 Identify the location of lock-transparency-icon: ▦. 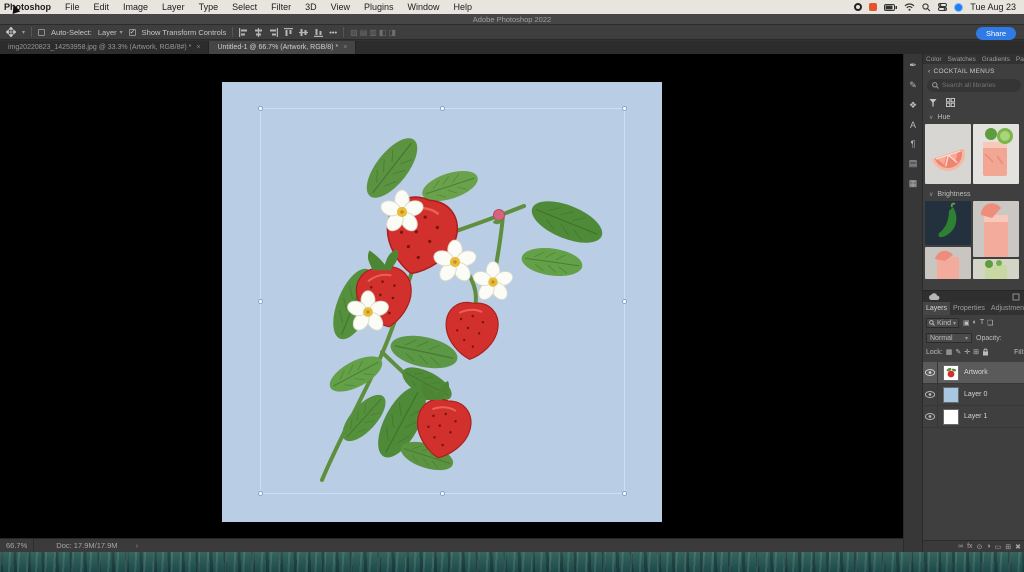
(949, 352).